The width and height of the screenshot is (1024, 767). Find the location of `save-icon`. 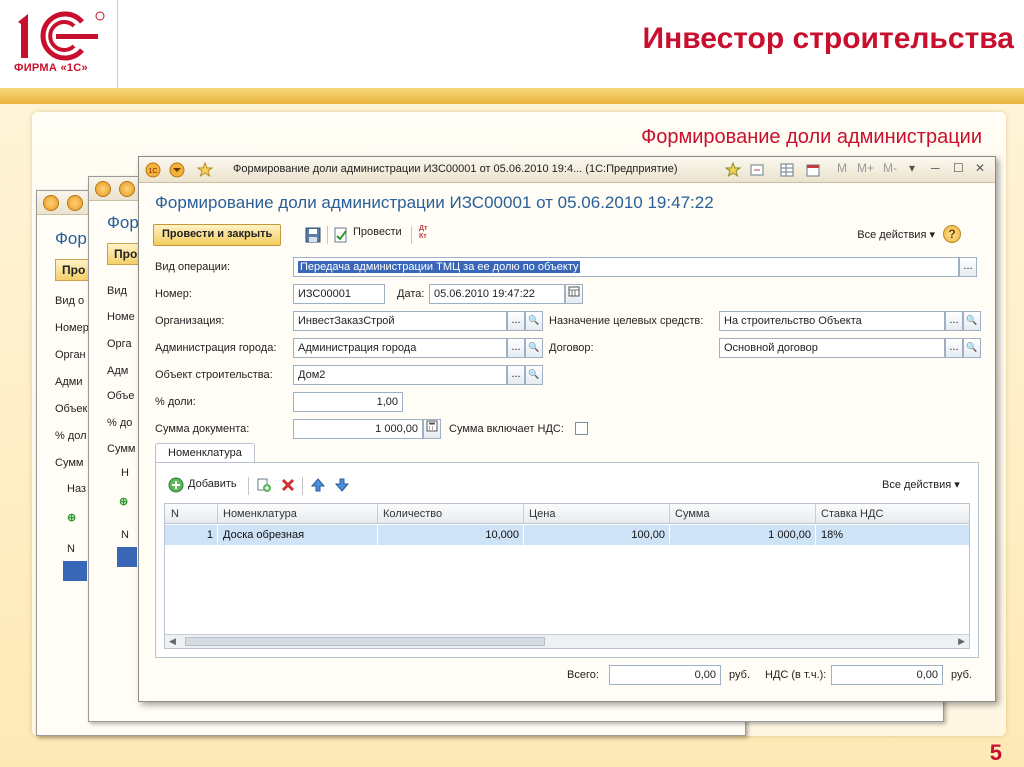

save-icon is located at coordinates (313, 235).